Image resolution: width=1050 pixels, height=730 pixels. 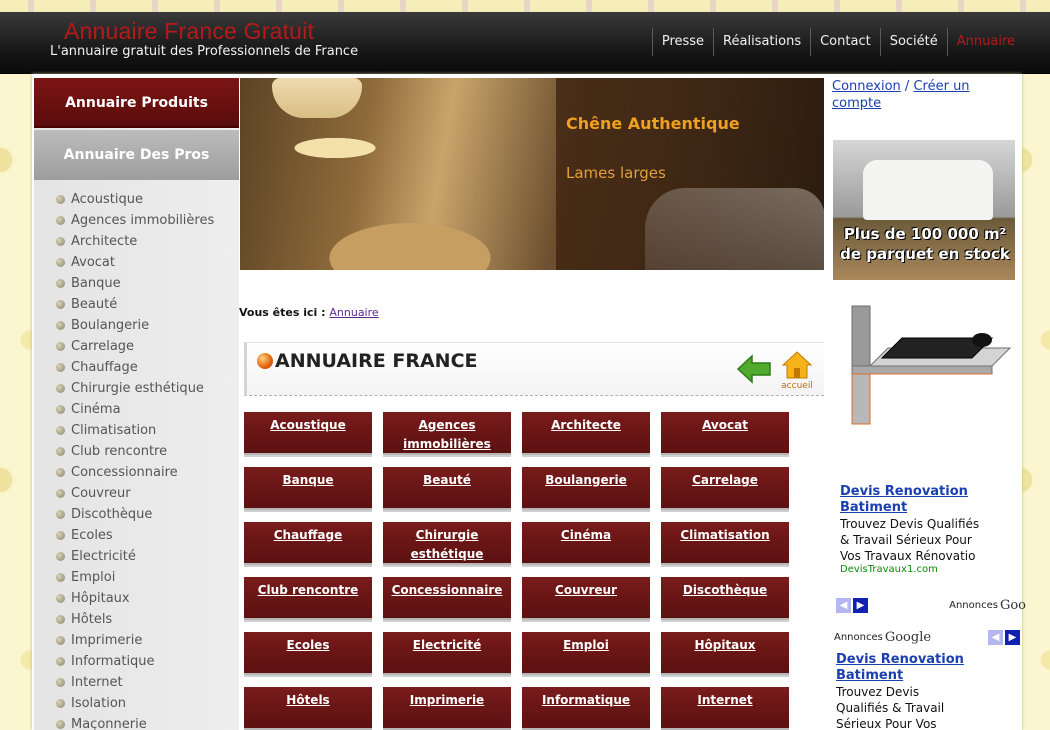 I want to click on category-link: Couvreur, so click(x=586, y=590).